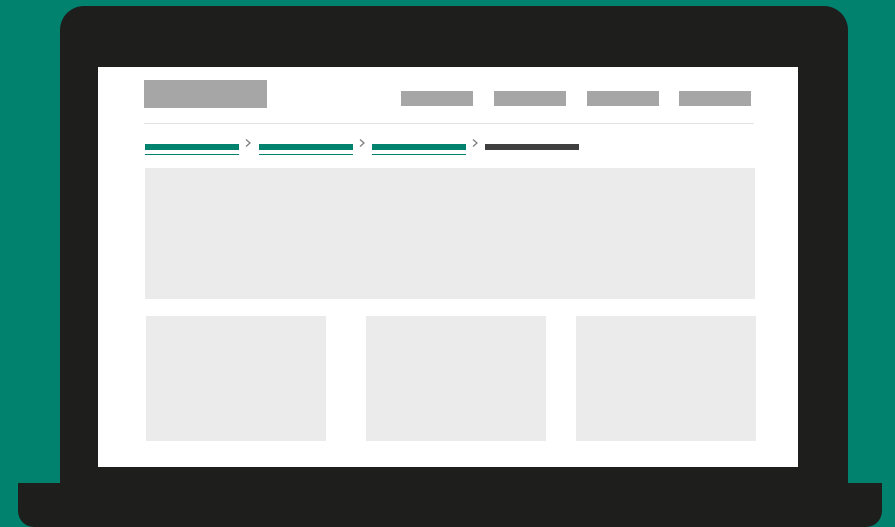 Image resolution: width=895 pixels, height=527 pixels. I want to click on laptop-base, so click(450, 505).